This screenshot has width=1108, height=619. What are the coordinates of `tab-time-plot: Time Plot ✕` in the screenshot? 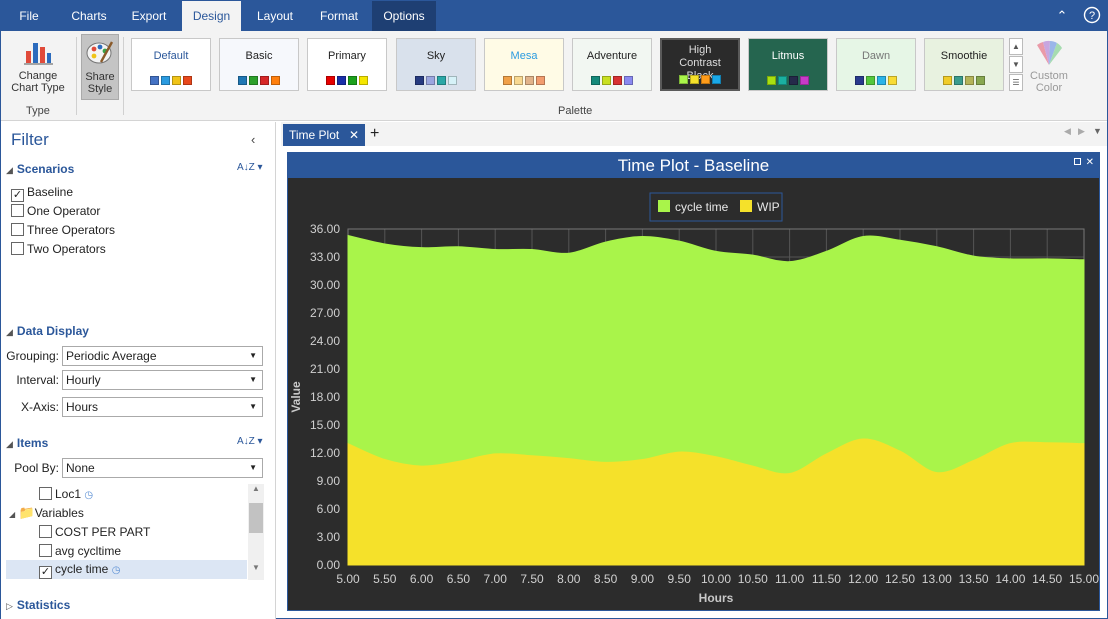 It's located at (324, 135).